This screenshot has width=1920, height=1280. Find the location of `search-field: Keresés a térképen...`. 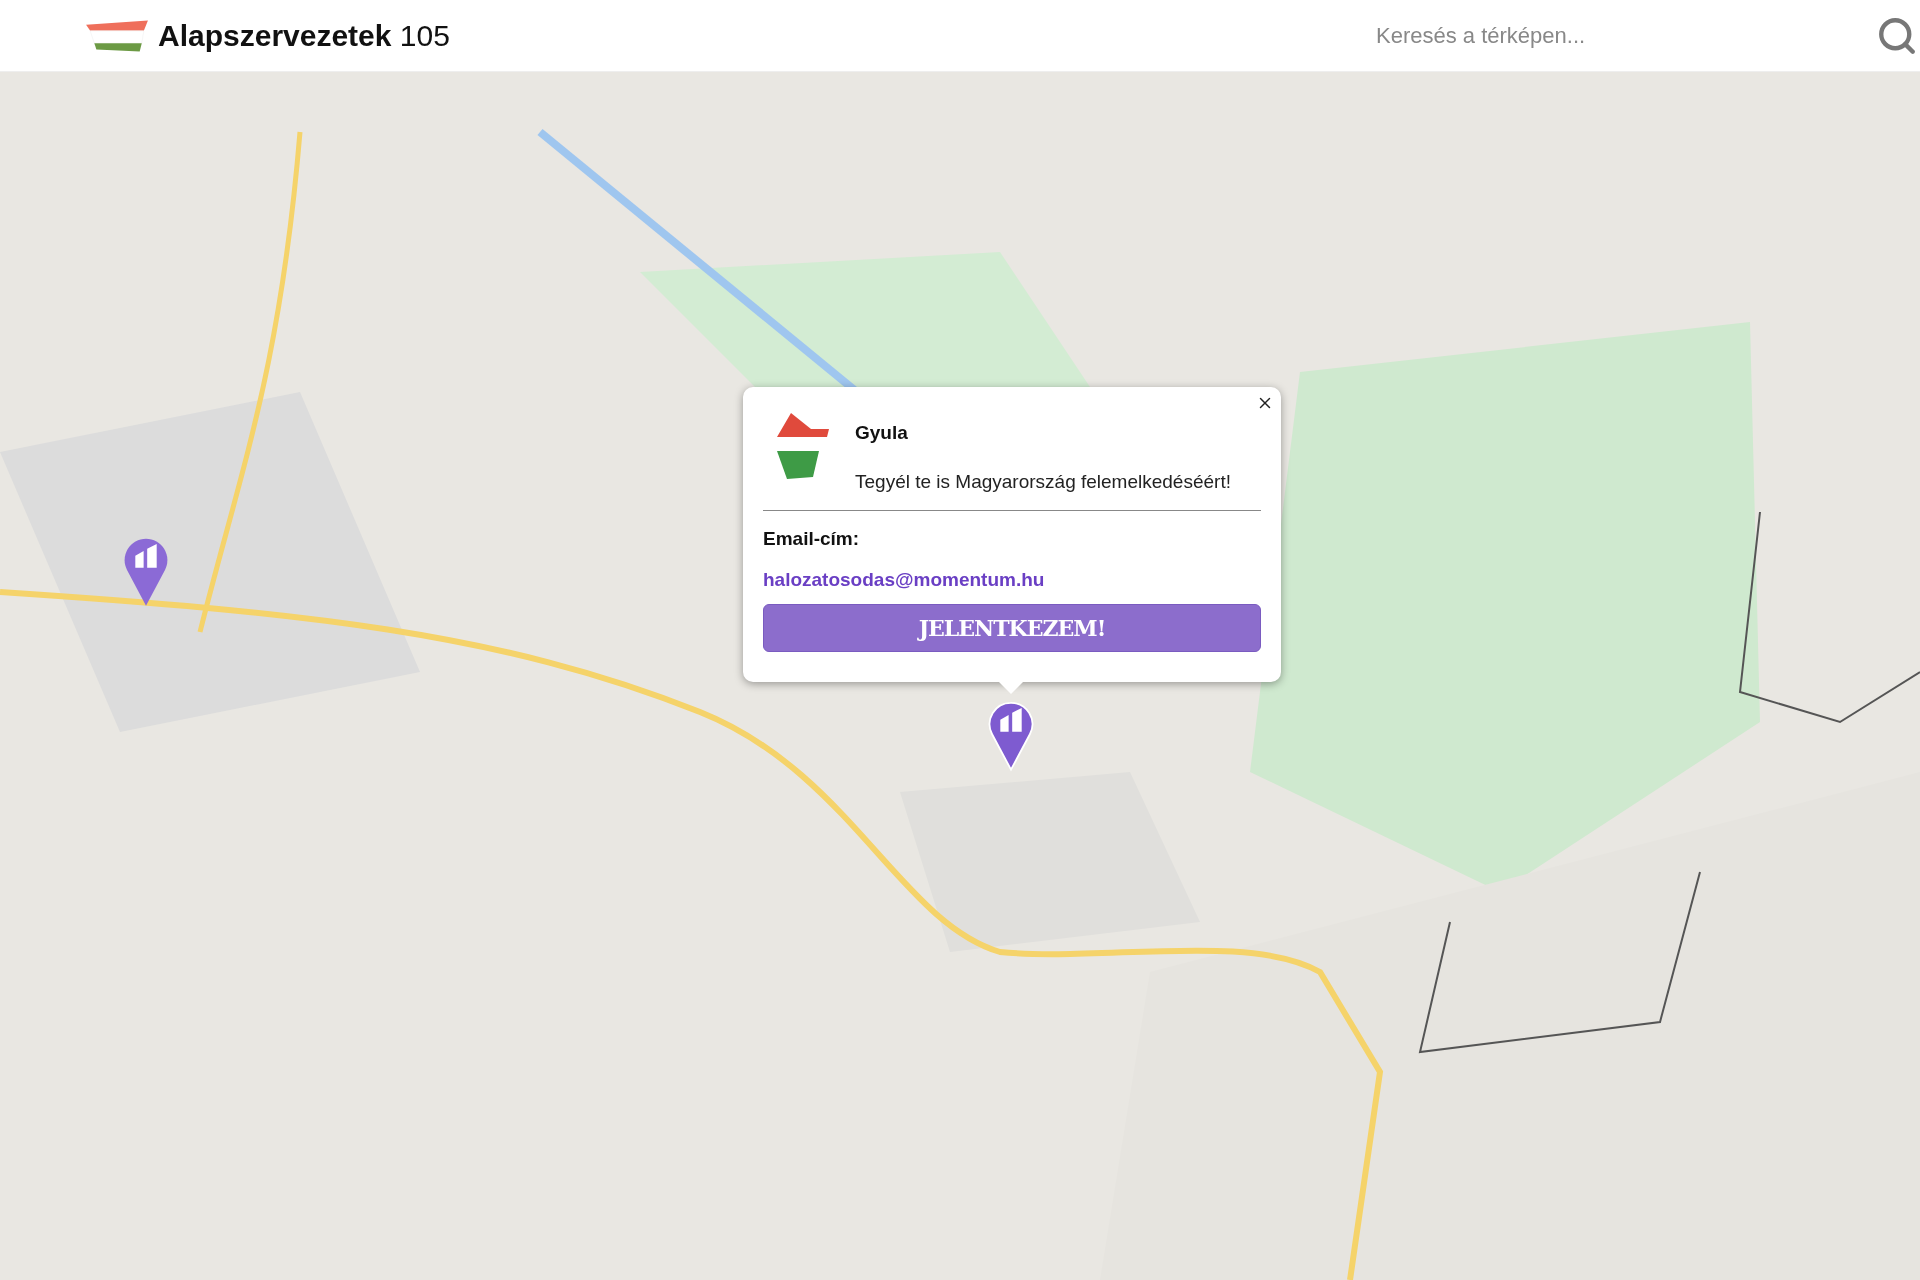

search-field: Keresés a térképen... is located at coordinates (1626, 35).